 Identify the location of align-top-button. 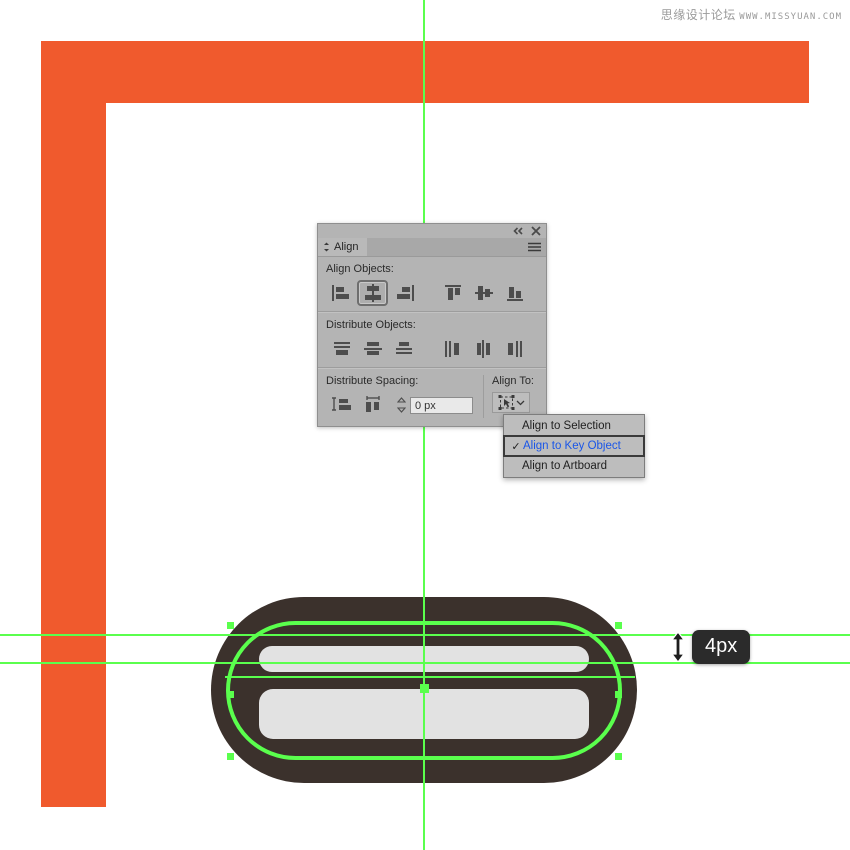
(452, 293).